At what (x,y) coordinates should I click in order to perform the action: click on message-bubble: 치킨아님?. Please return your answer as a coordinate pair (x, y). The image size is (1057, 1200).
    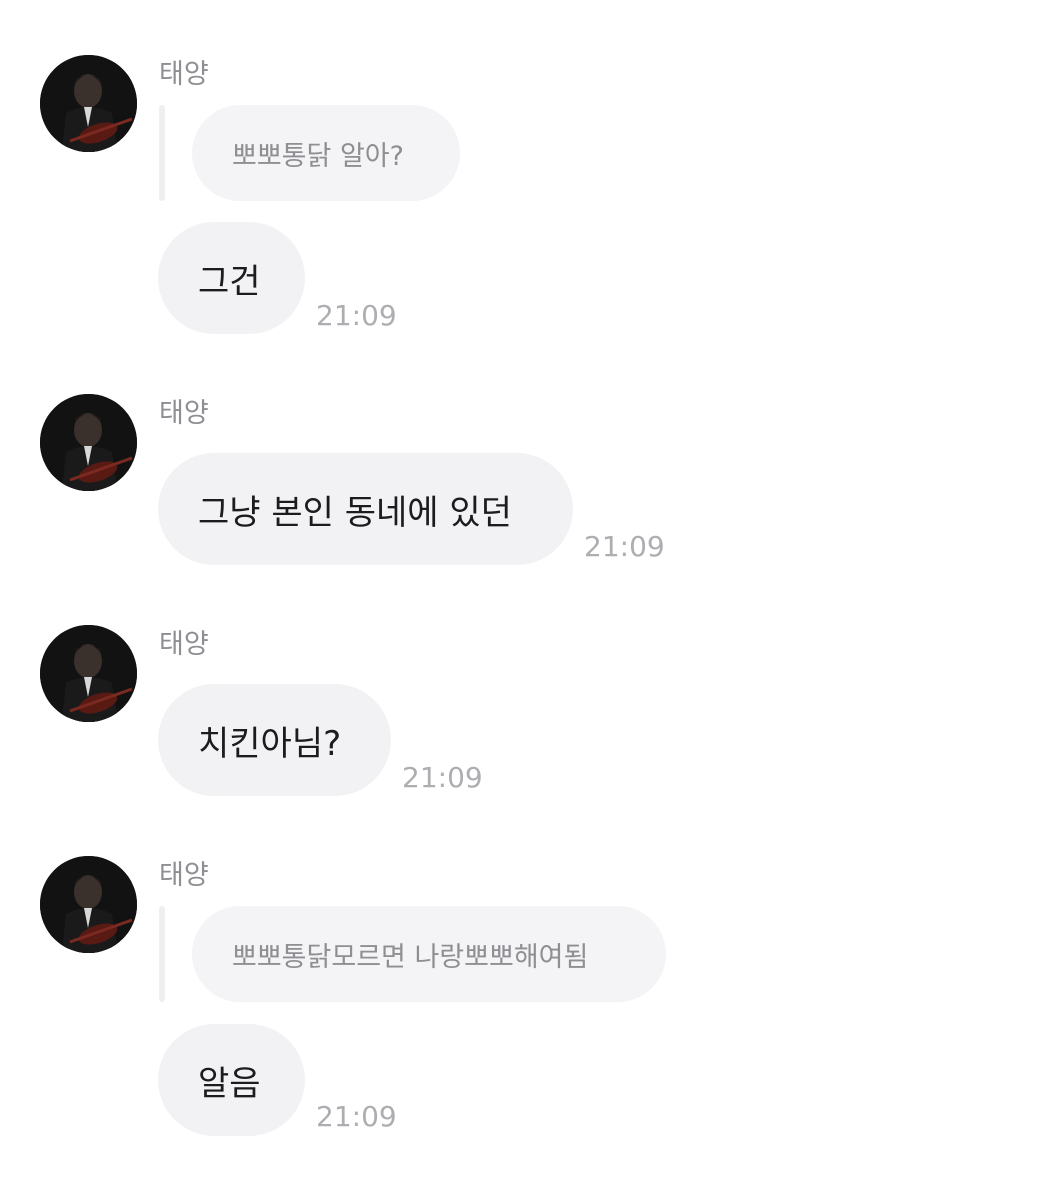
    Looking at the image, I should click on (274, 740).